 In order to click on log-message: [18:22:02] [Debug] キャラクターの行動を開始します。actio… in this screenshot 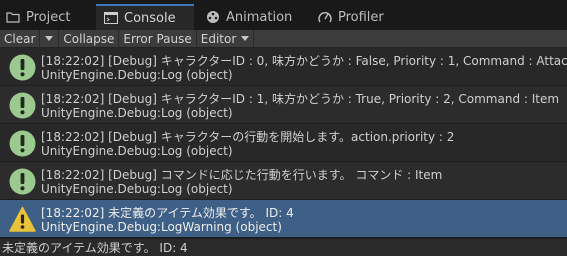, I will do `click(248, 137)`.